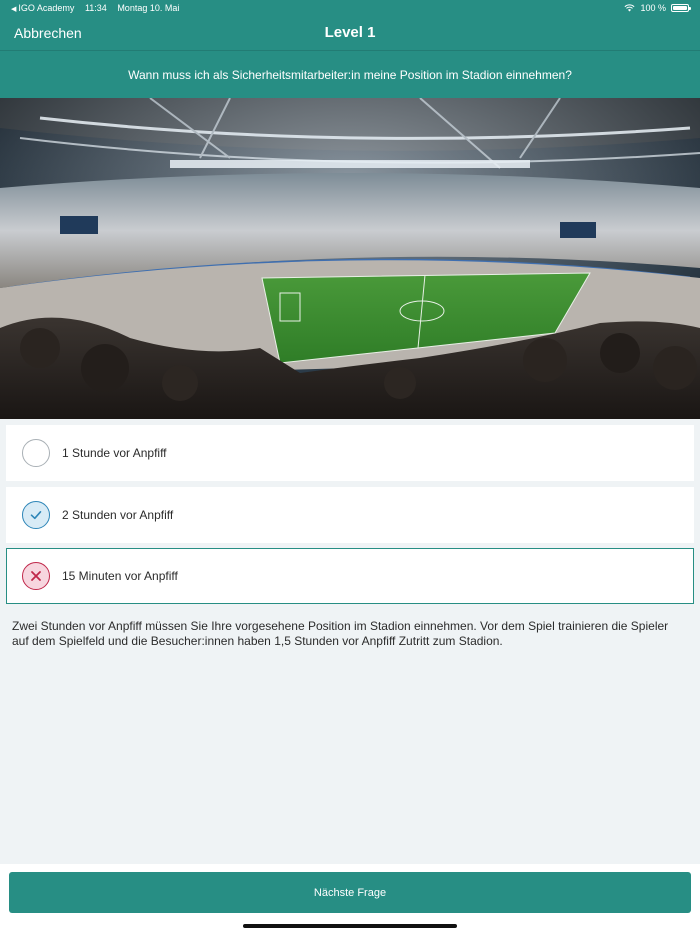 The width and height of the screenshot is (700, 934). I want to click on empty-circle-icon, so click(36, 453).